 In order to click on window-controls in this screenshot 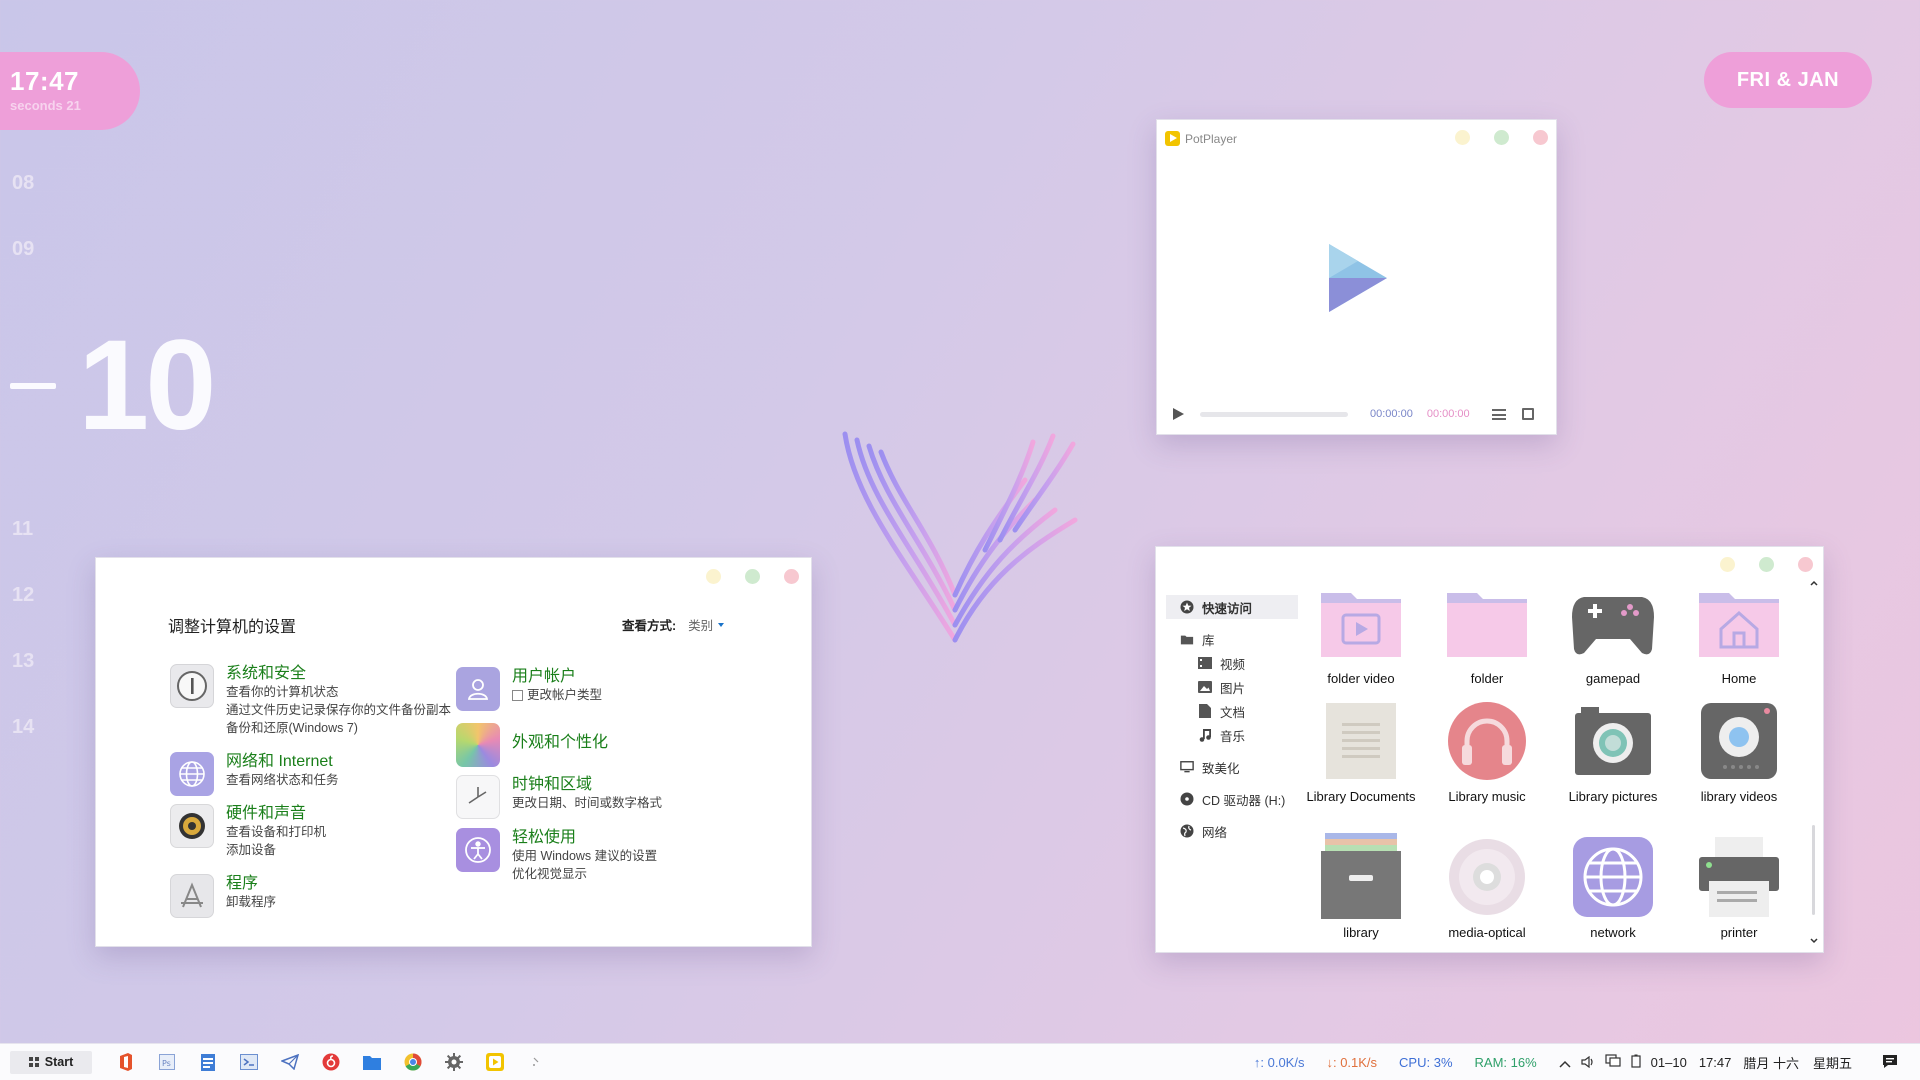, I will do `click(1766, 564)`.